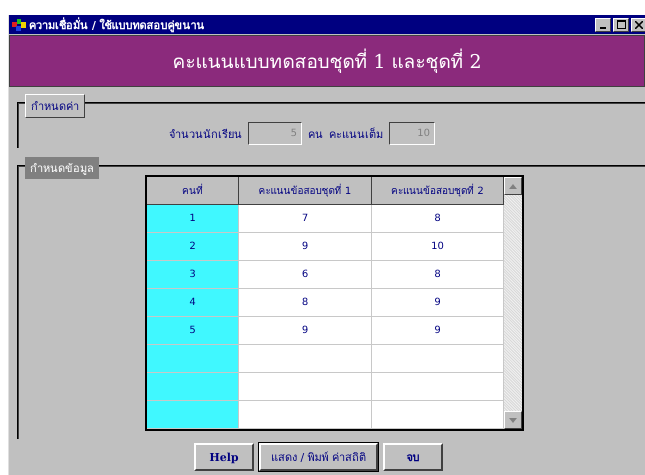 The image size is (645, 475). Describe the element at coordinates (193, 191) in the screenshot. I see `column-header: คนที่` at that location.